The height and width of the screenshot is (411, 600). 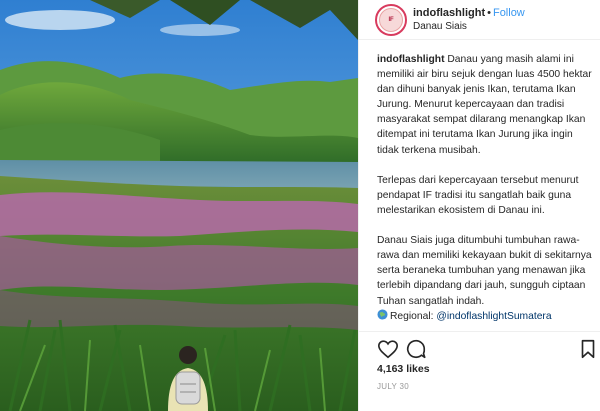 I want to click on caption-username: indoflashlight, so click(x=411, y=59).